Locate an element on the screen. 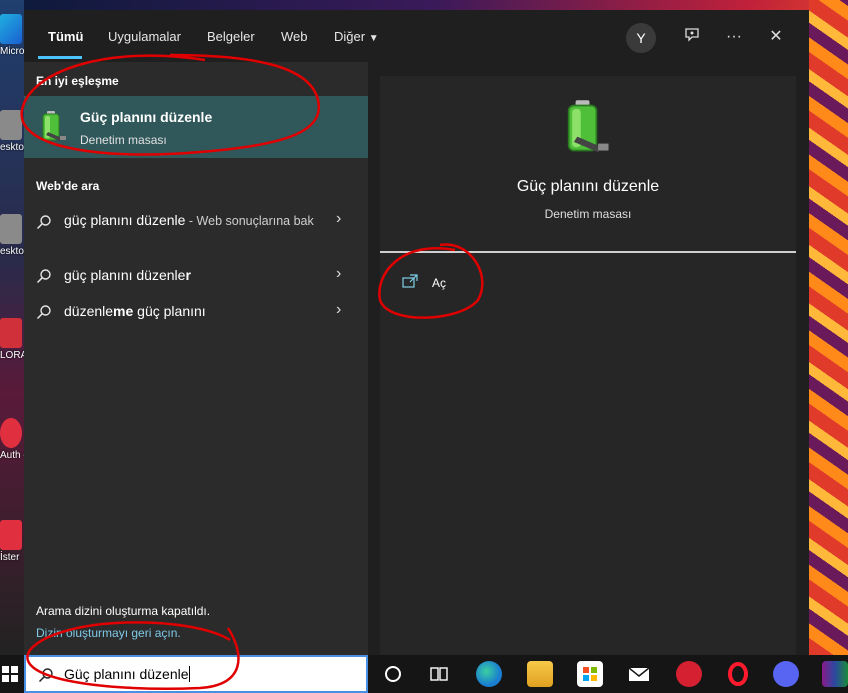  suggestion-query-suffix: güç planını is located at coordinates (169, 311).